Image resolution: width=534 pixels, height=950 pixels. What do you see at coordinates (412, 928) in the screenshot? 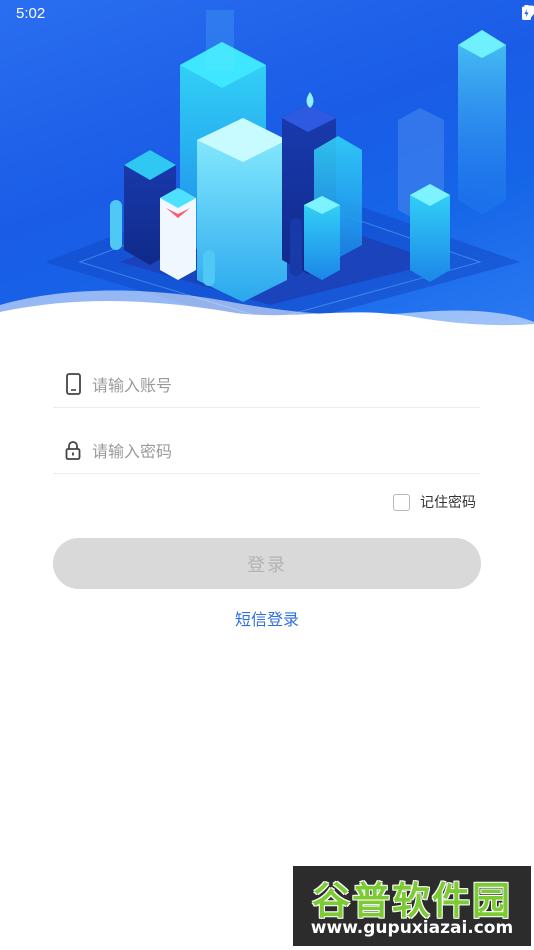
I see `watermark-url: www.gupuxiazai.com` at bounding box center [412, 928].